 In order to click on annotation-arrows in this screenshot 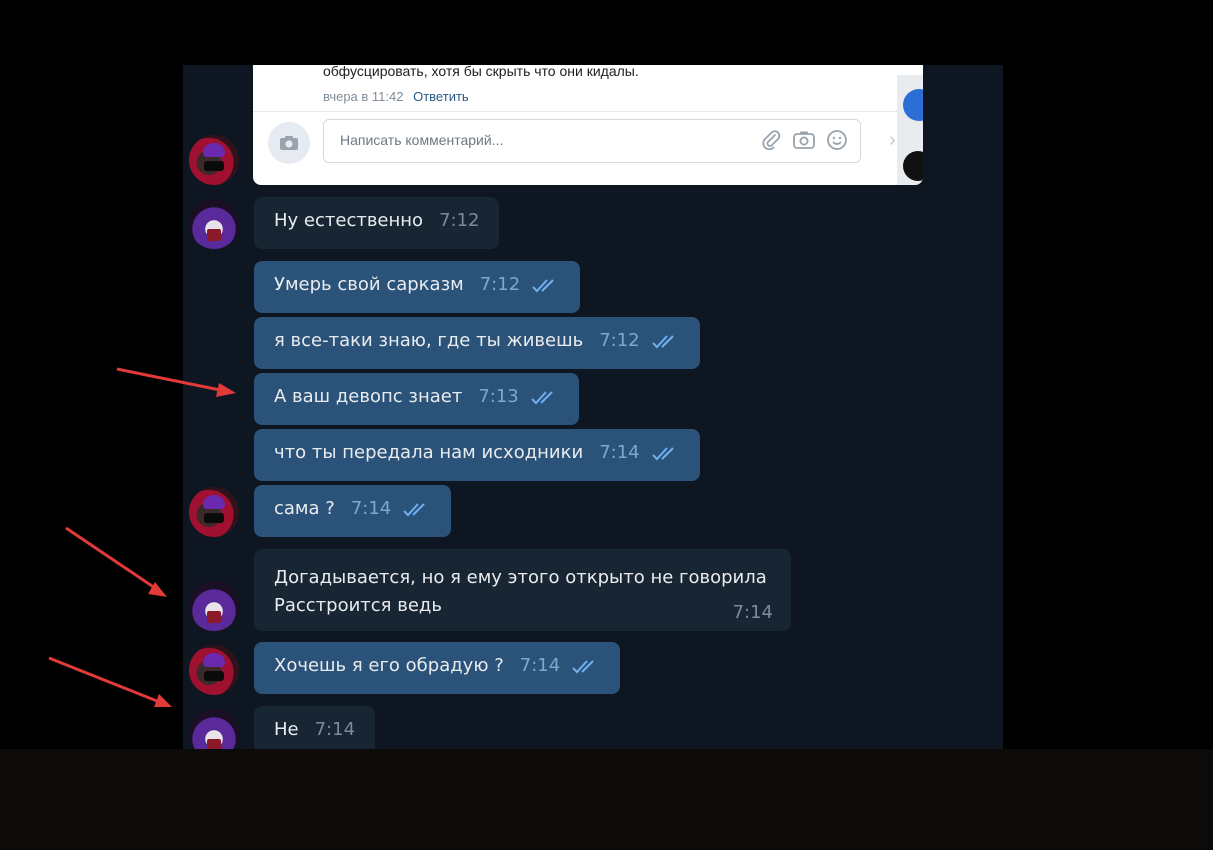, I will do `click(142, 537)`.